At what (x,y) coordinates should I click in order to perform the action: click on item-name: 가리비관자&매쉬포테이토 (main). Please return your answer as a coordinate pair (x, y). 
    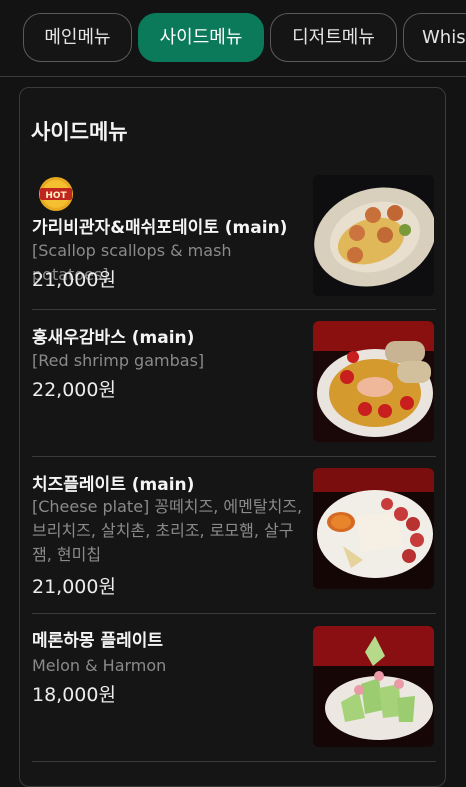
    Looking at the image, I should click on (160, 228).